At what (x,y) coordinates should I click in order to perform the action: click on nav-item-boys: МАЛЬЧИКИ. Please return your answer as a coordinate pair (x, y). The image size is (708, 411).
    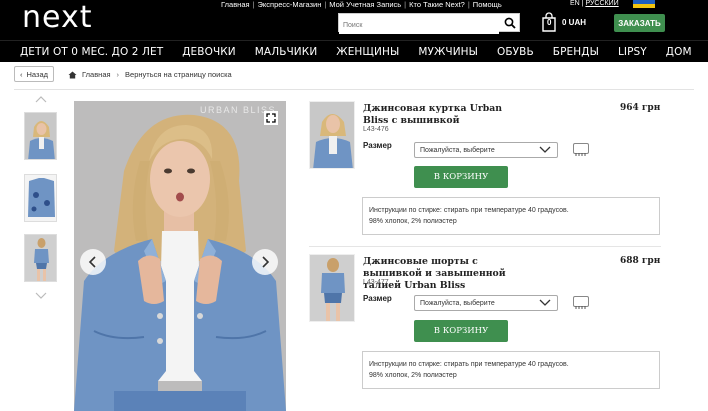
    Looking at the image, I should click on (286, 52).